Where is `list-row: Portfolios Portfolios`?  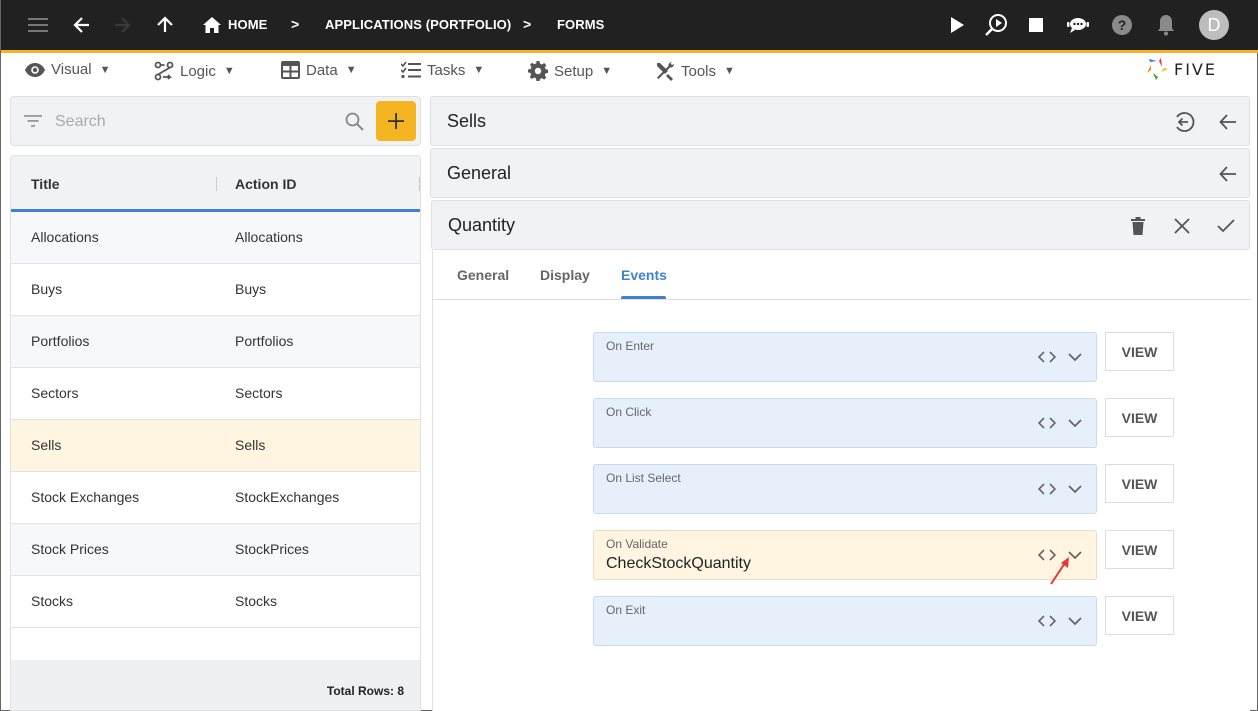
list-row: Portfolios Portfolios is located at coordinates (215, 342).